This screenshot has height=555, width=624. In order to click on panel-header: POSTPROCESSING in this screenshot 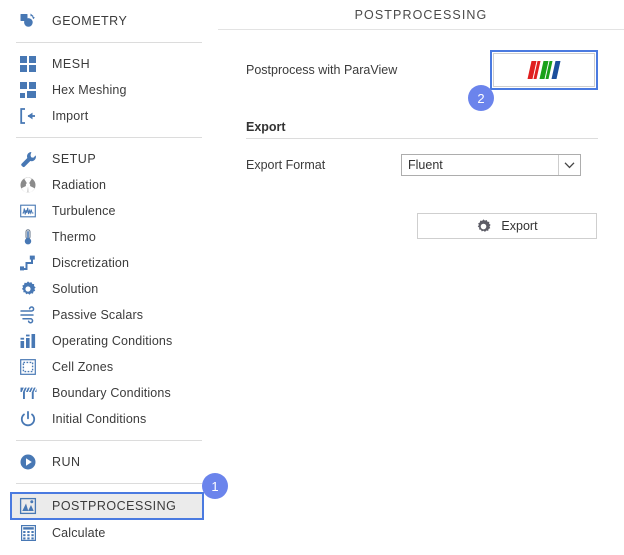, I will do `click(421, 15)`.